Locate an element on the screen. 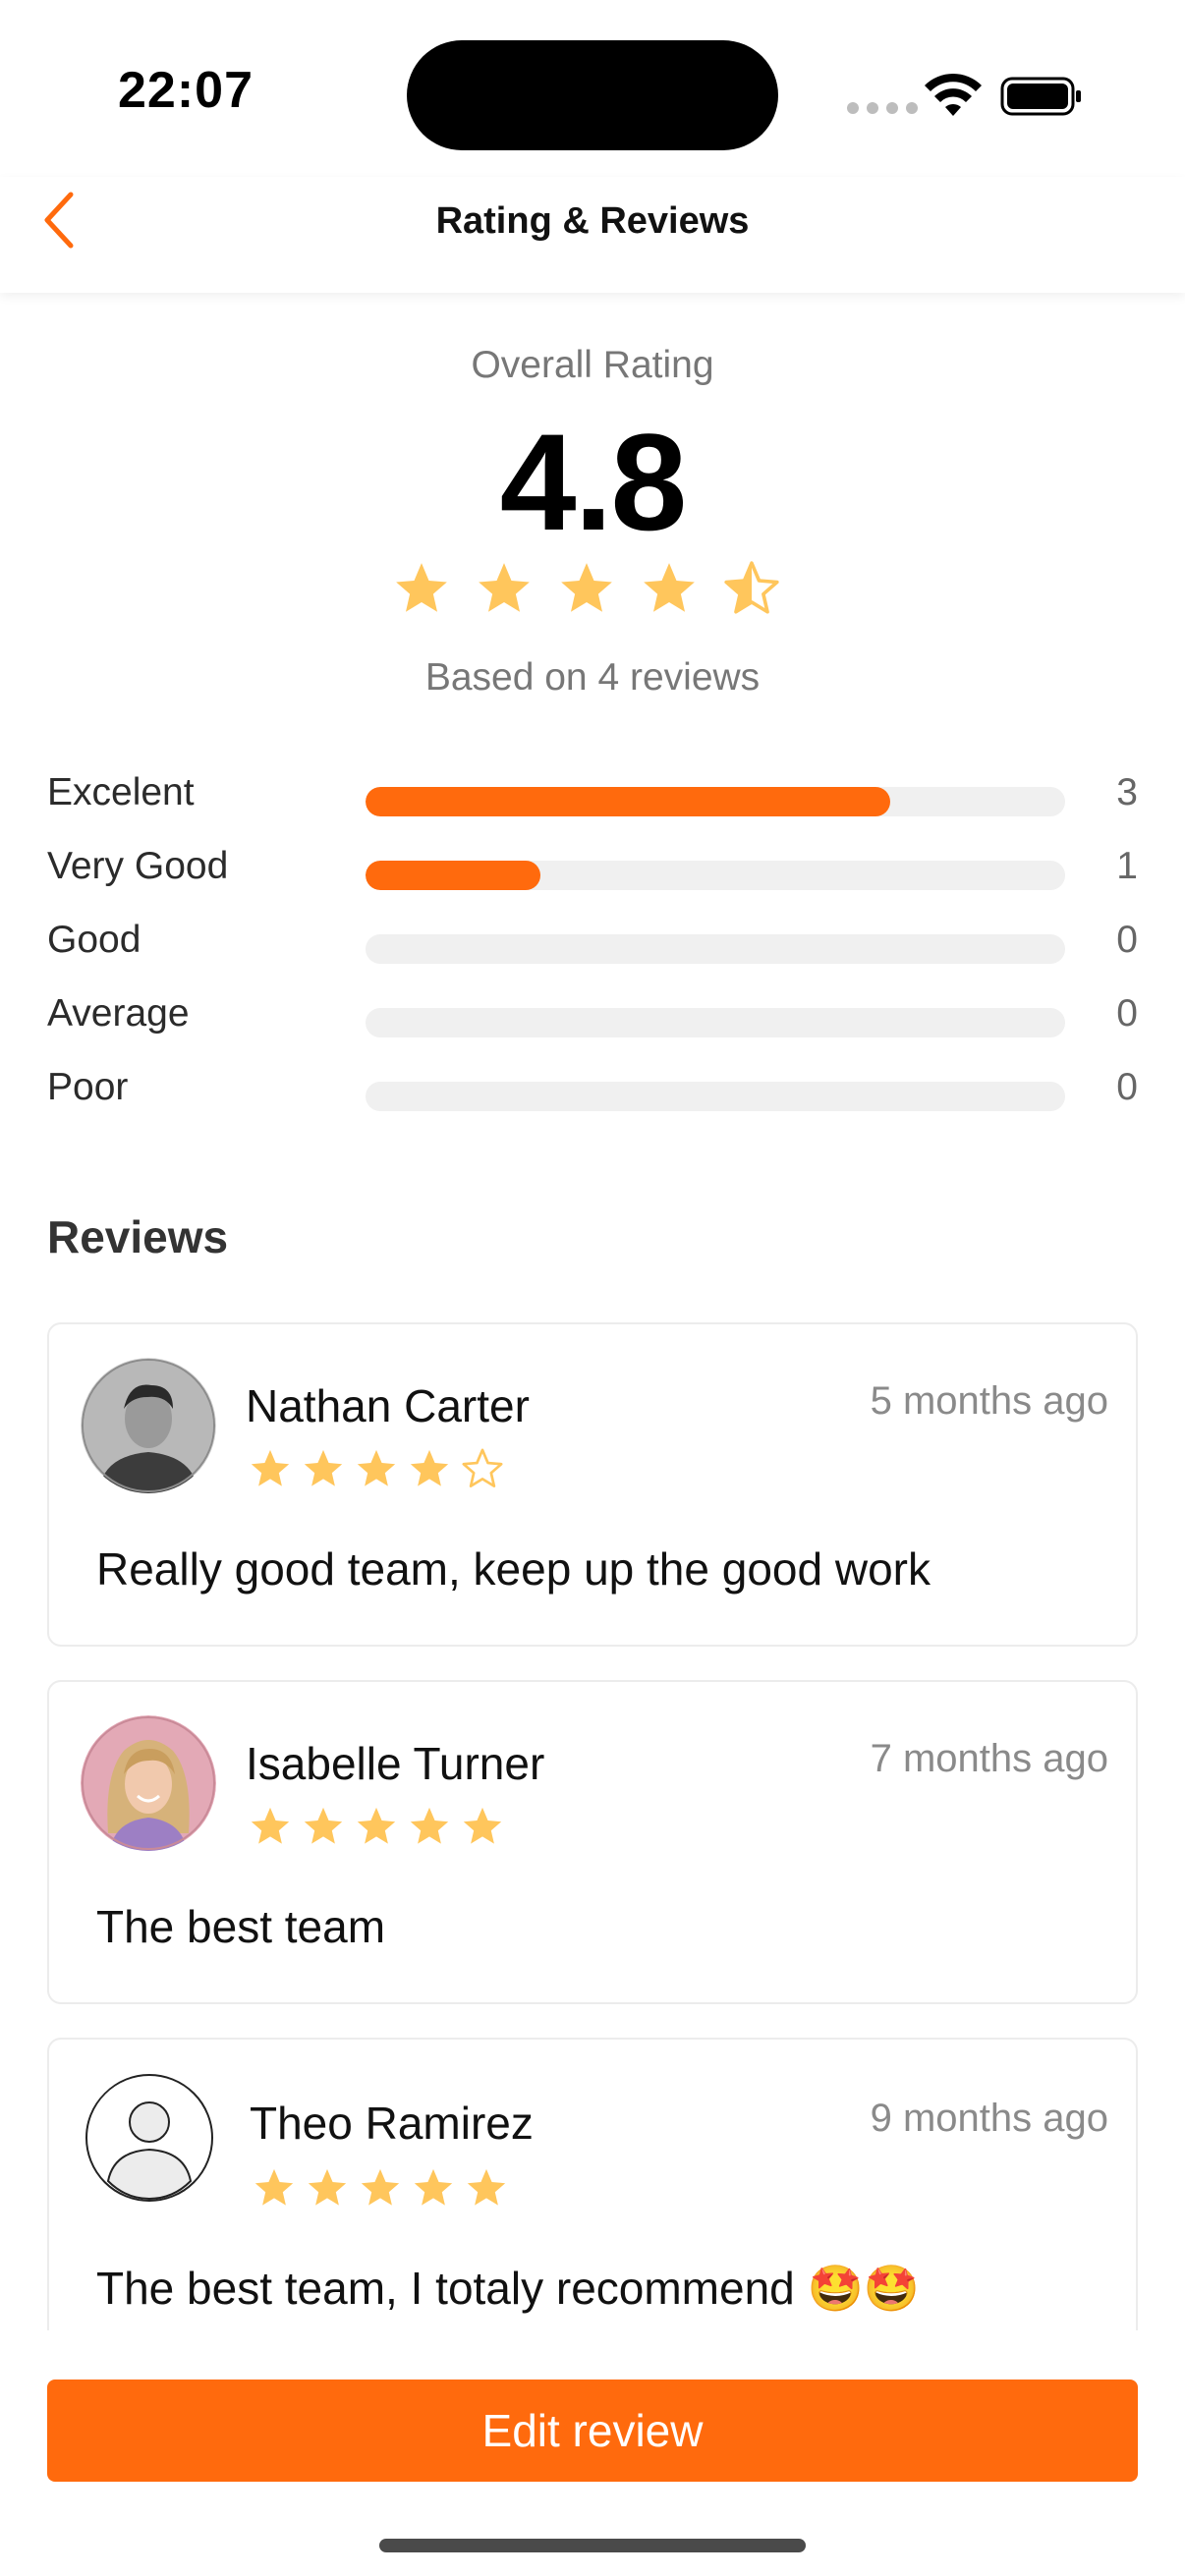 Image resolution: width=1185 pixels, height=2576 pixels. status-time: 22:07 is located at coordinates (186, 90).